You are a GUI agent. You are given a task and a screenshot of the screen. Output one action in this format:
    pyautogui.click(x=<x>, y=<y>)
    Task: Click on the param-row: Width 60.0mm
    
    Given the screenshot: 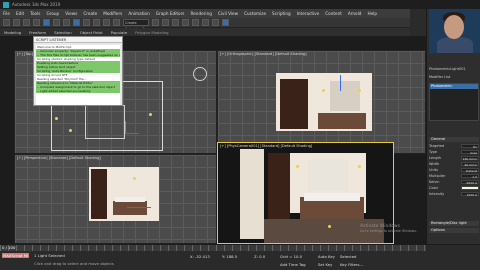 What is the action you would take?
    pyautogui.click(x=454, y=164)
    